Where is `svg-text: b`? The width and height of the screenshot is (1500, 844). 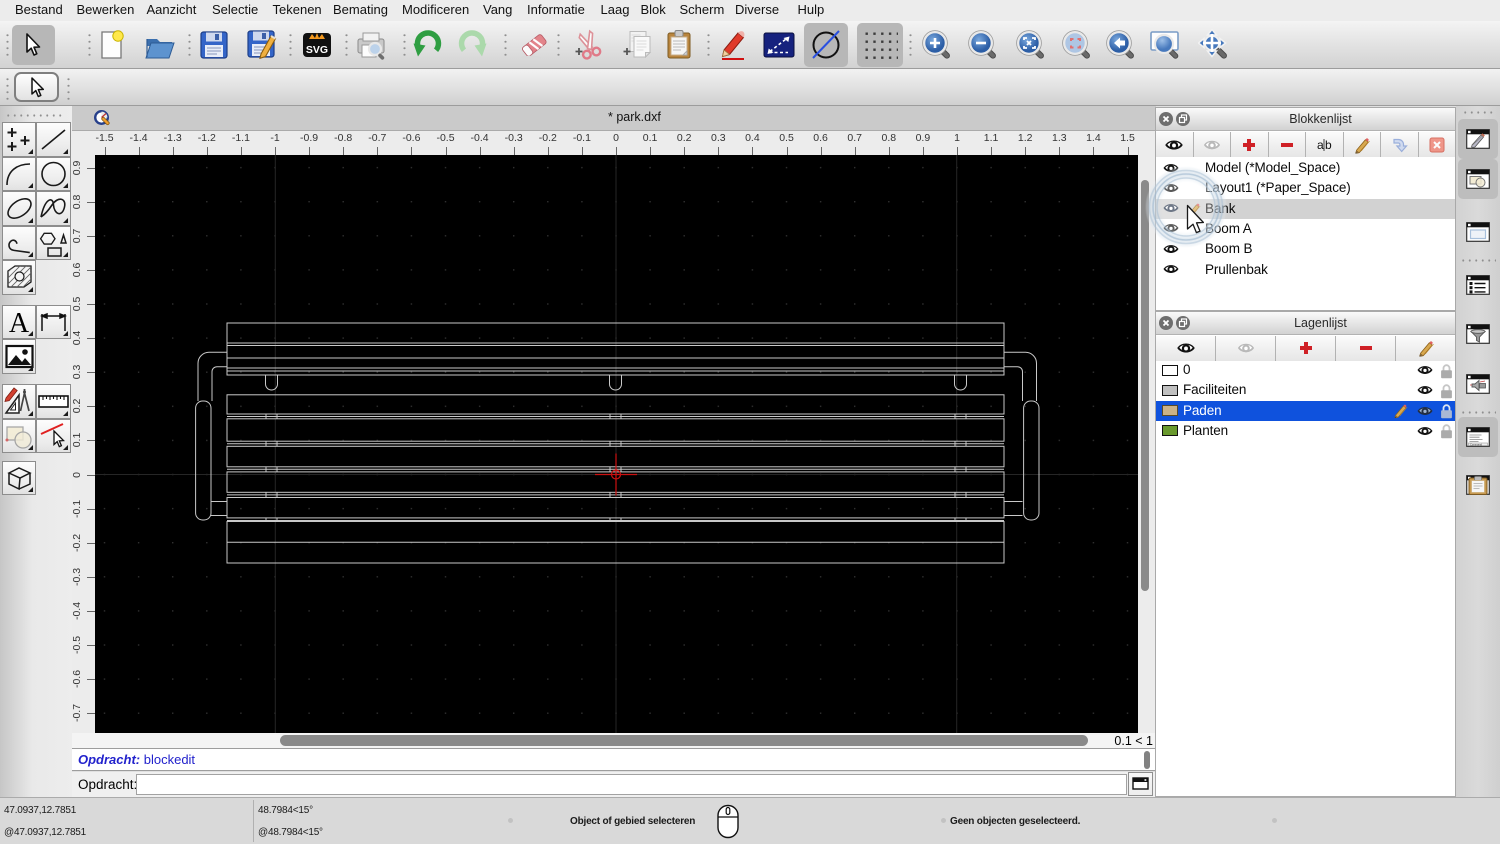
svg-text: b is located at coordinates (1328, 145).